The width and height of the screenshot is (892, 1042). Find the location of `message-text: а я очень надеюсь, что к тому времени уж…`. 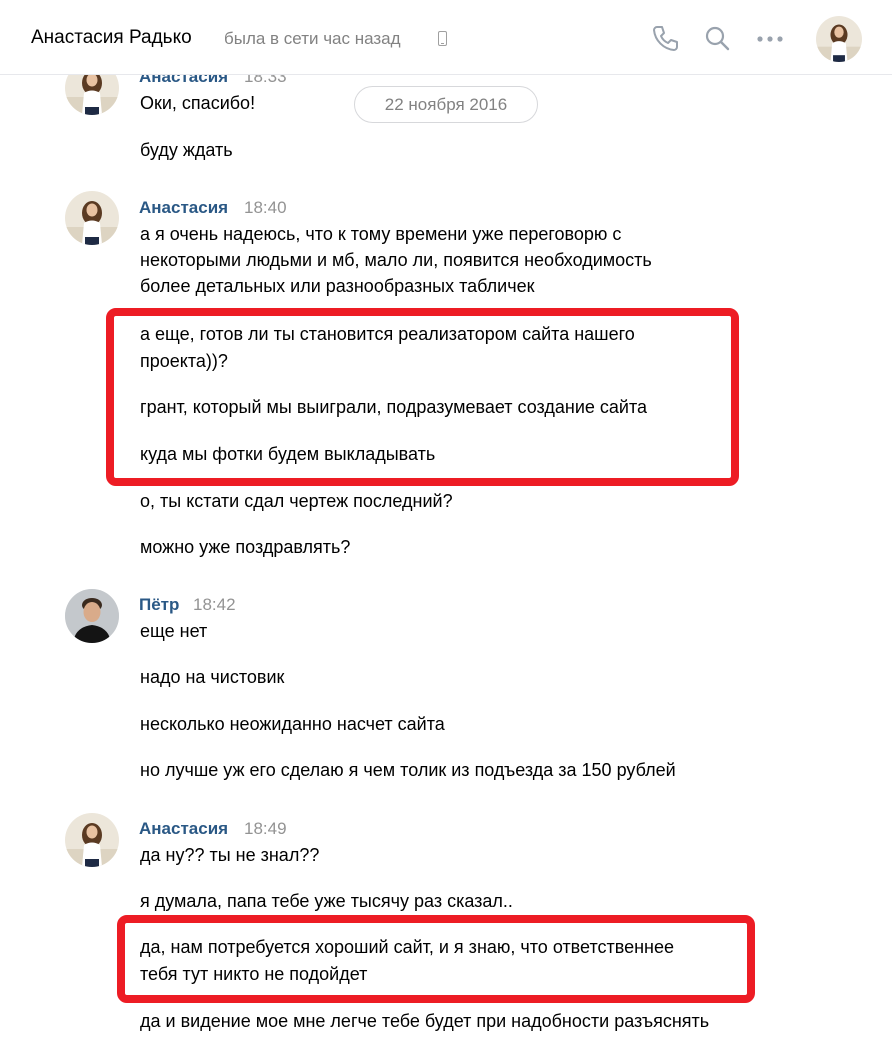

message-text: а я очень надеюсь, что к тому времени уж… is located at coordinates (381, 234).